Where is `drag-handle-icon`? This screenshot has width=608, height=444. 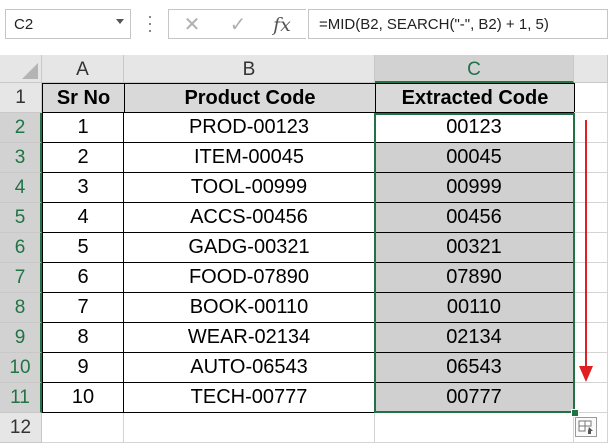 drag-handle-icon is located at coordinates (150, 25).